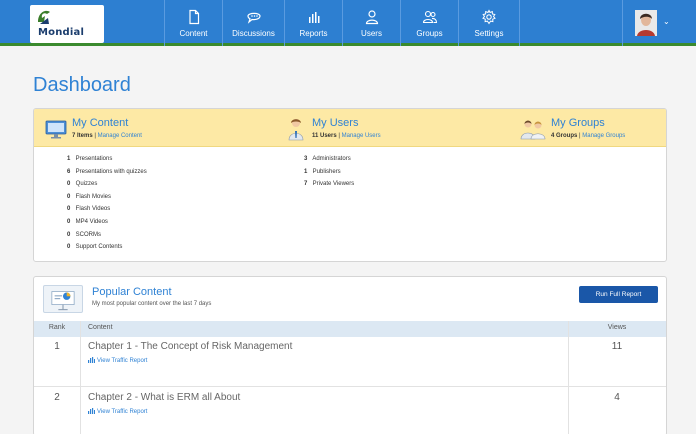 The width and height of the screenshot is (696, 434). What do you see at coordinates (394, 128) in the screenshot?
I see `my-users-group: My Users 11 Users | Manage Users` at bounding box center [394, 128].